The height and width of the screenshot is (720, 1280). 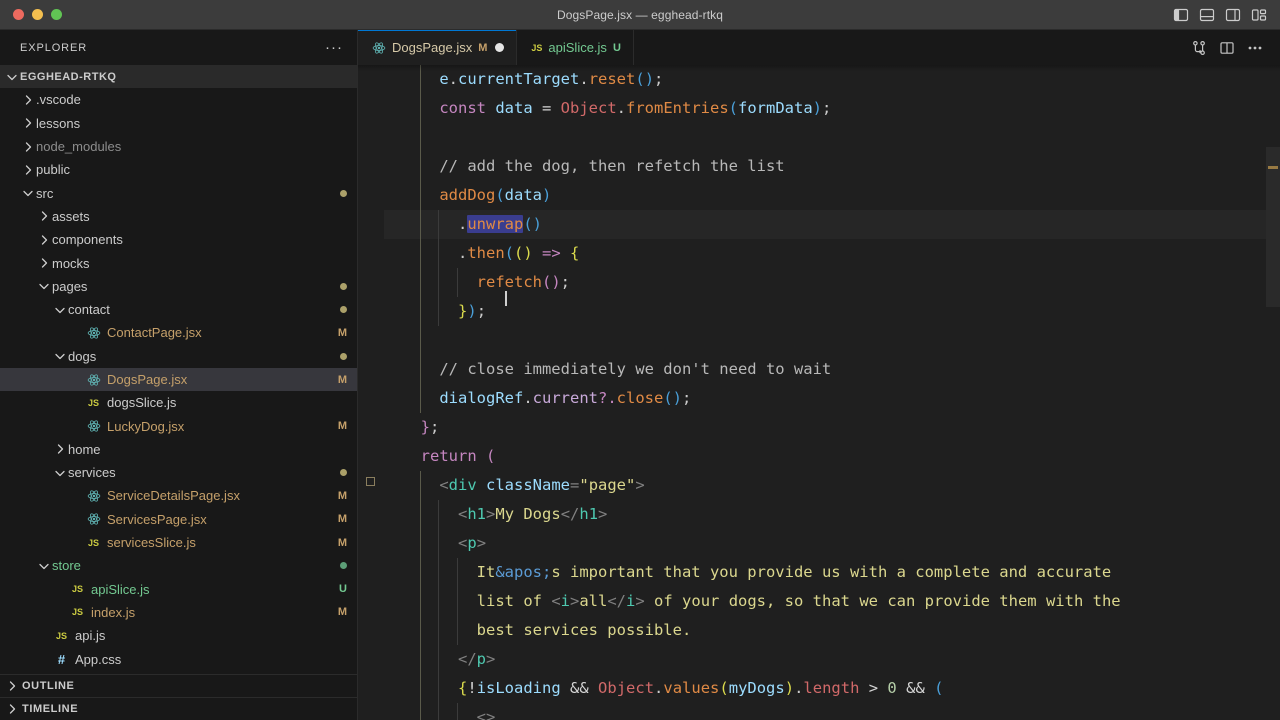 What do you see at coordinates (509, 253) in the screenshot?
I see `code-token: (` at bounding box center [509, 253].